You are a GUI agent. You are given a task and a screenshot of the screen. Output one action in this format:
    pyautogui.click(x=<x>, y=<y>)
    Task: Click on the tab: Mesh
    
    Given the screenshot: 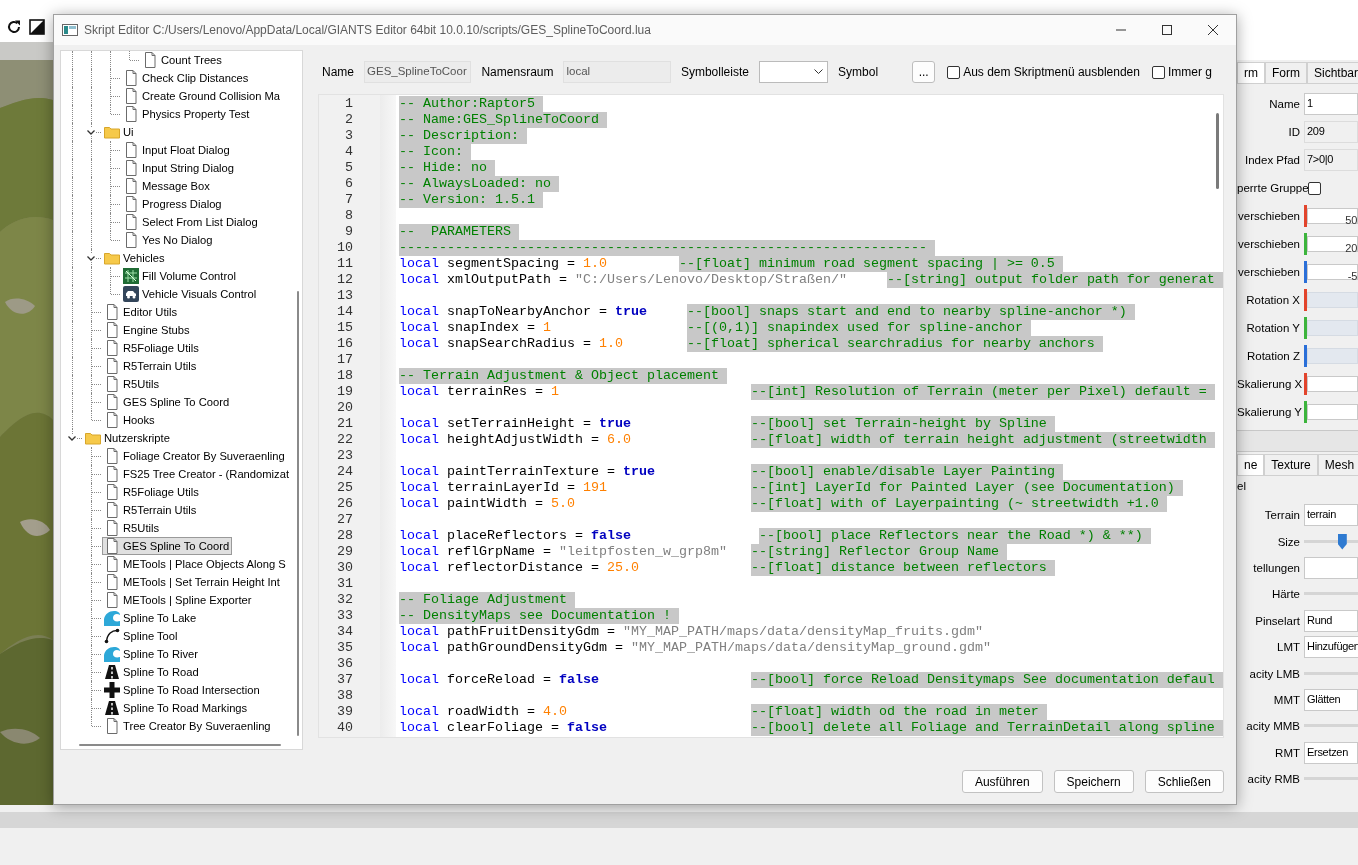 What is the action you would take?
    pyautogui.click(x=1337, y=464)
    